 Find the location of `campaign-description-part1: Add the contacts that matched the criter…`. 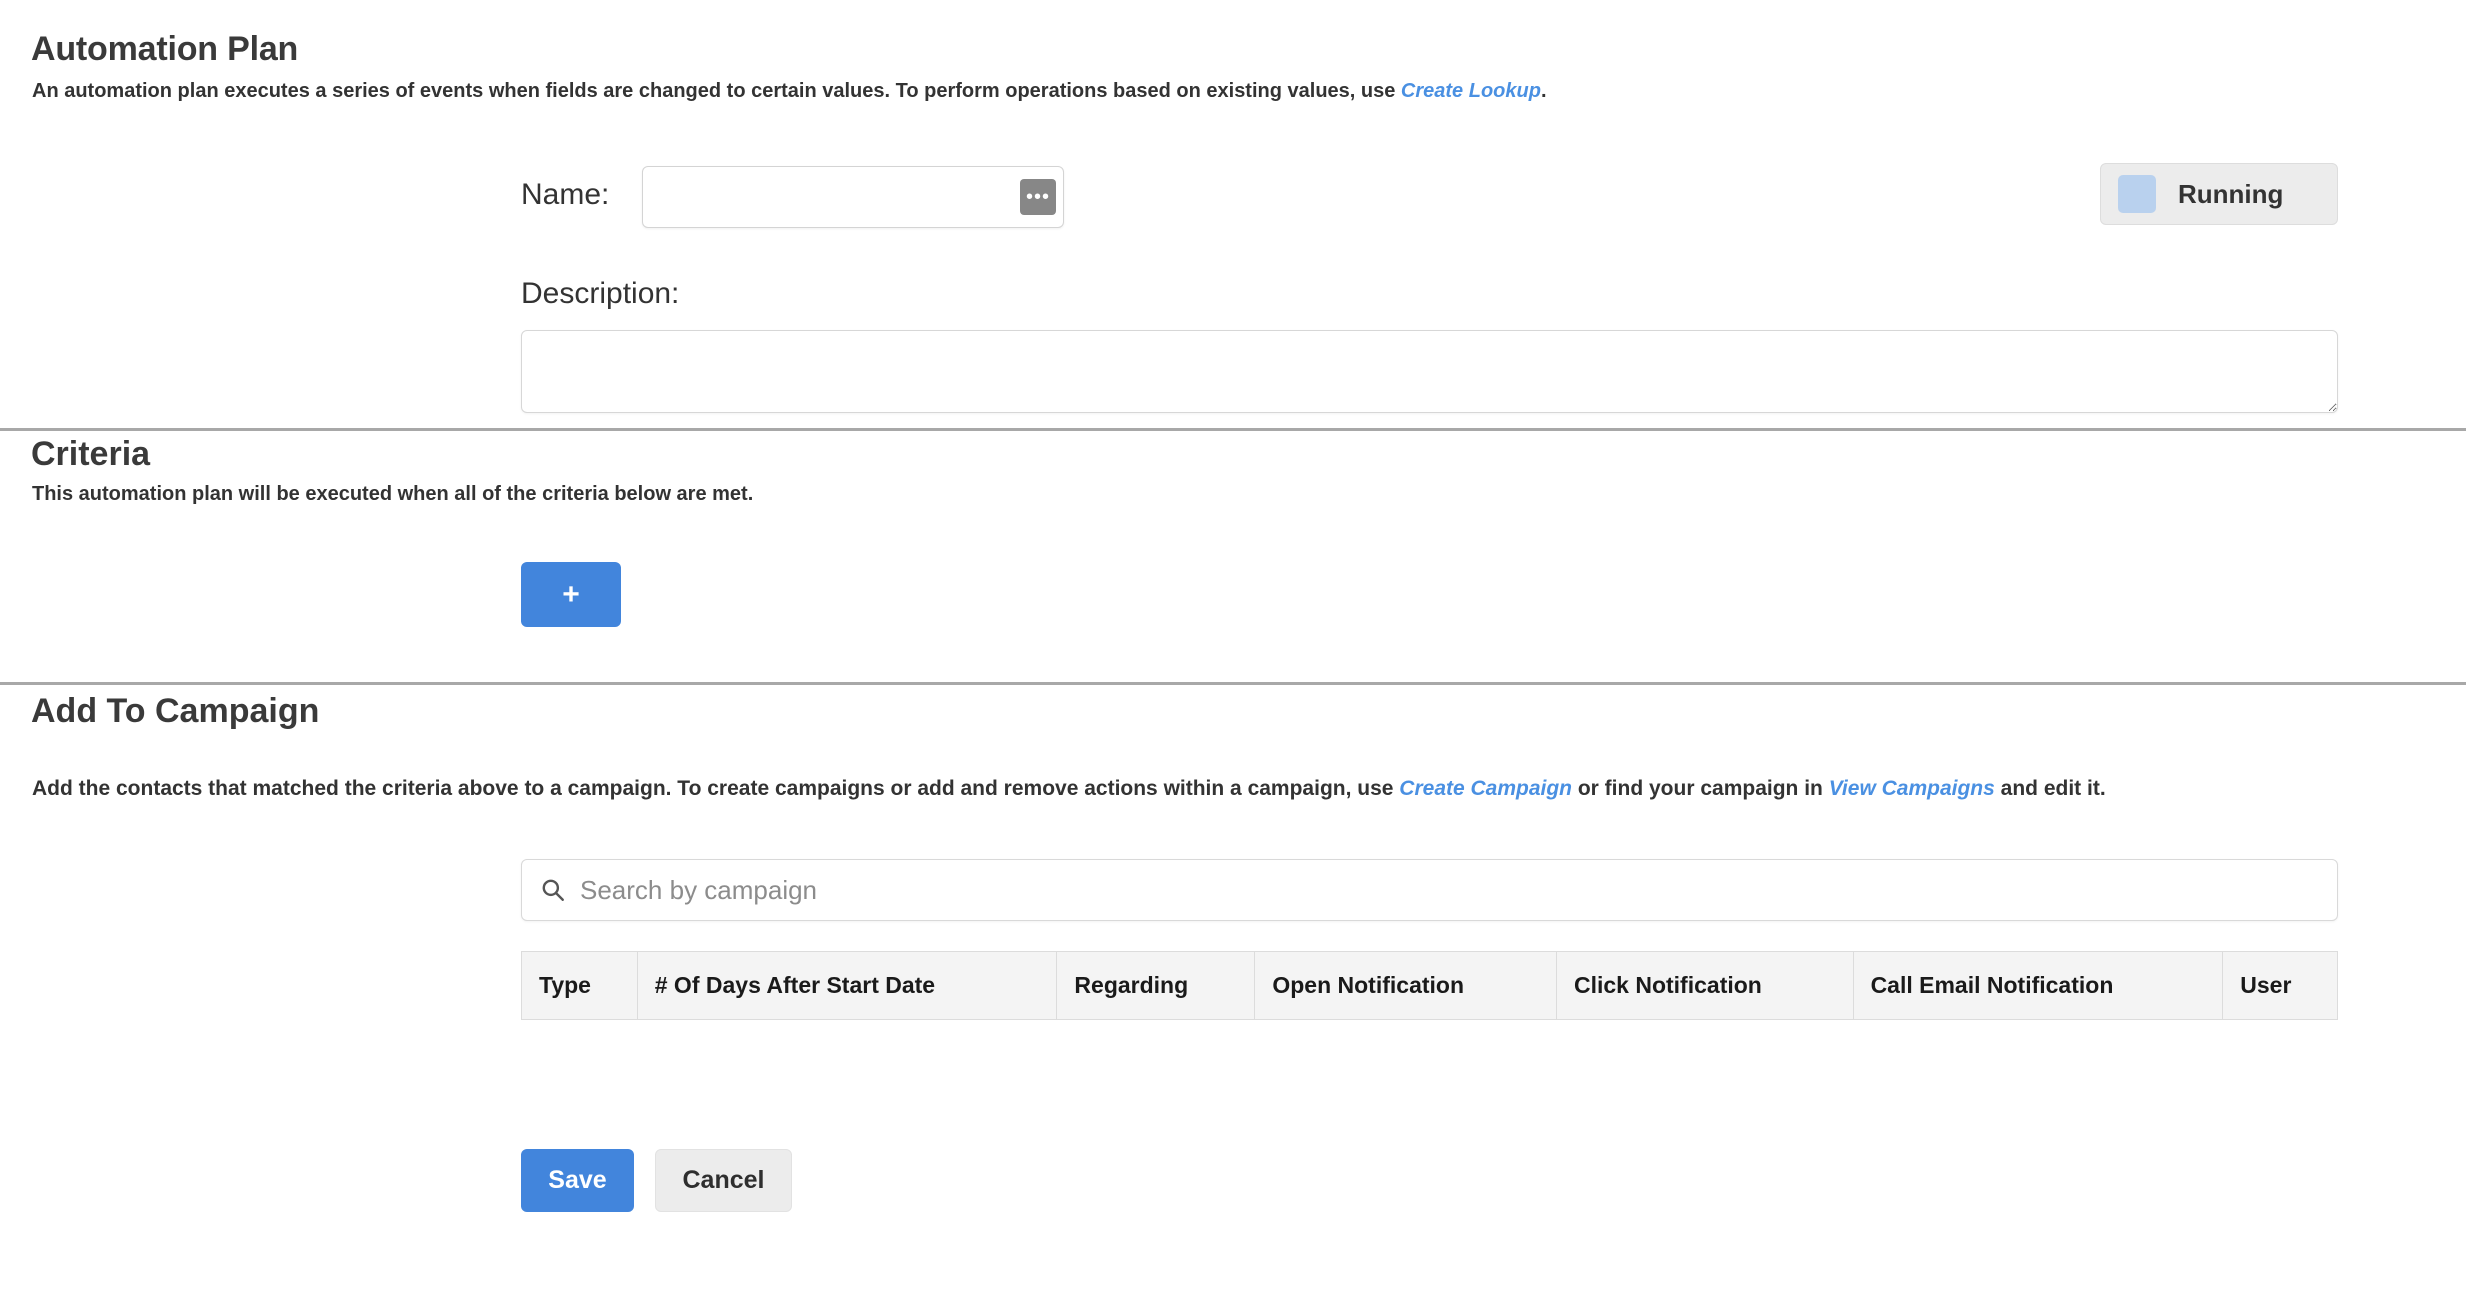

campaign-description-part1: Add the contacts that matched the criter… is located at coordinates (716, 788).